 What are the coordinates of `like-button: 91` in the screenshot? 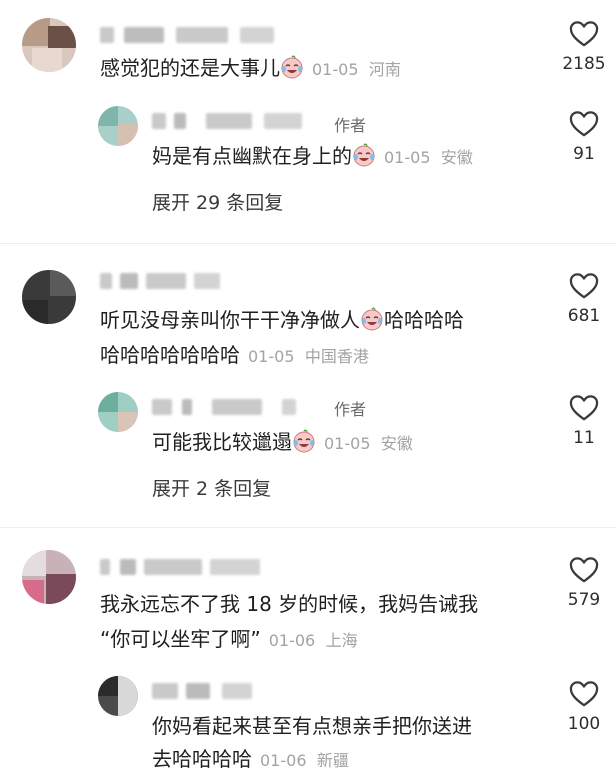 It's located at (584, 137).